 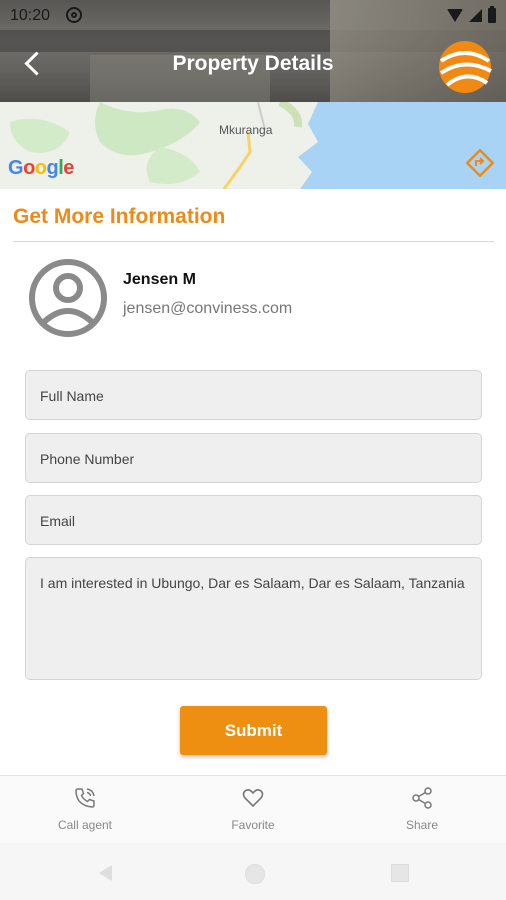 What do you see at coordinates (253, 730) in the screenshot?
I see `submit-button: Submit` at bounding box center [253, 730].